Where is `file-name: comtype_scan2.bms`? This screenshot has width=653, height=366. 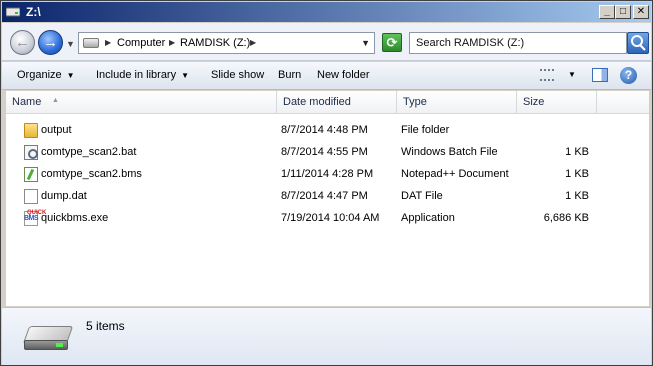
file-name: comtype_scan2.bms is located at coordinates (91, 174).